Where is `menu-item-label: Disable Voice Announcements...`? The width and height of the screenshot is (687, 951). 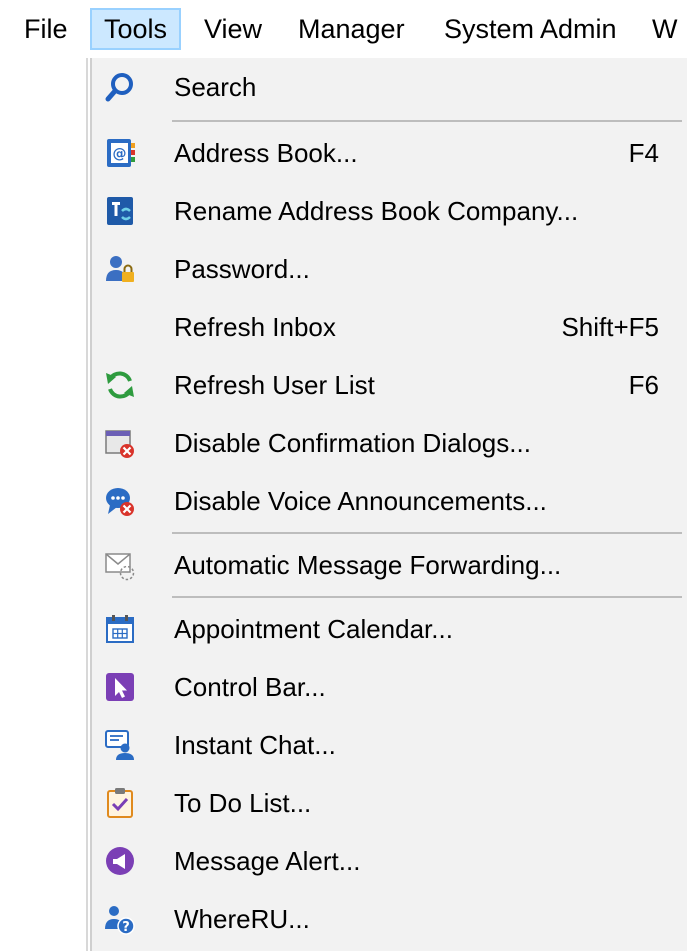 menu-item-label: Disable Voice Announcements... is located at coordinates (360, 501).